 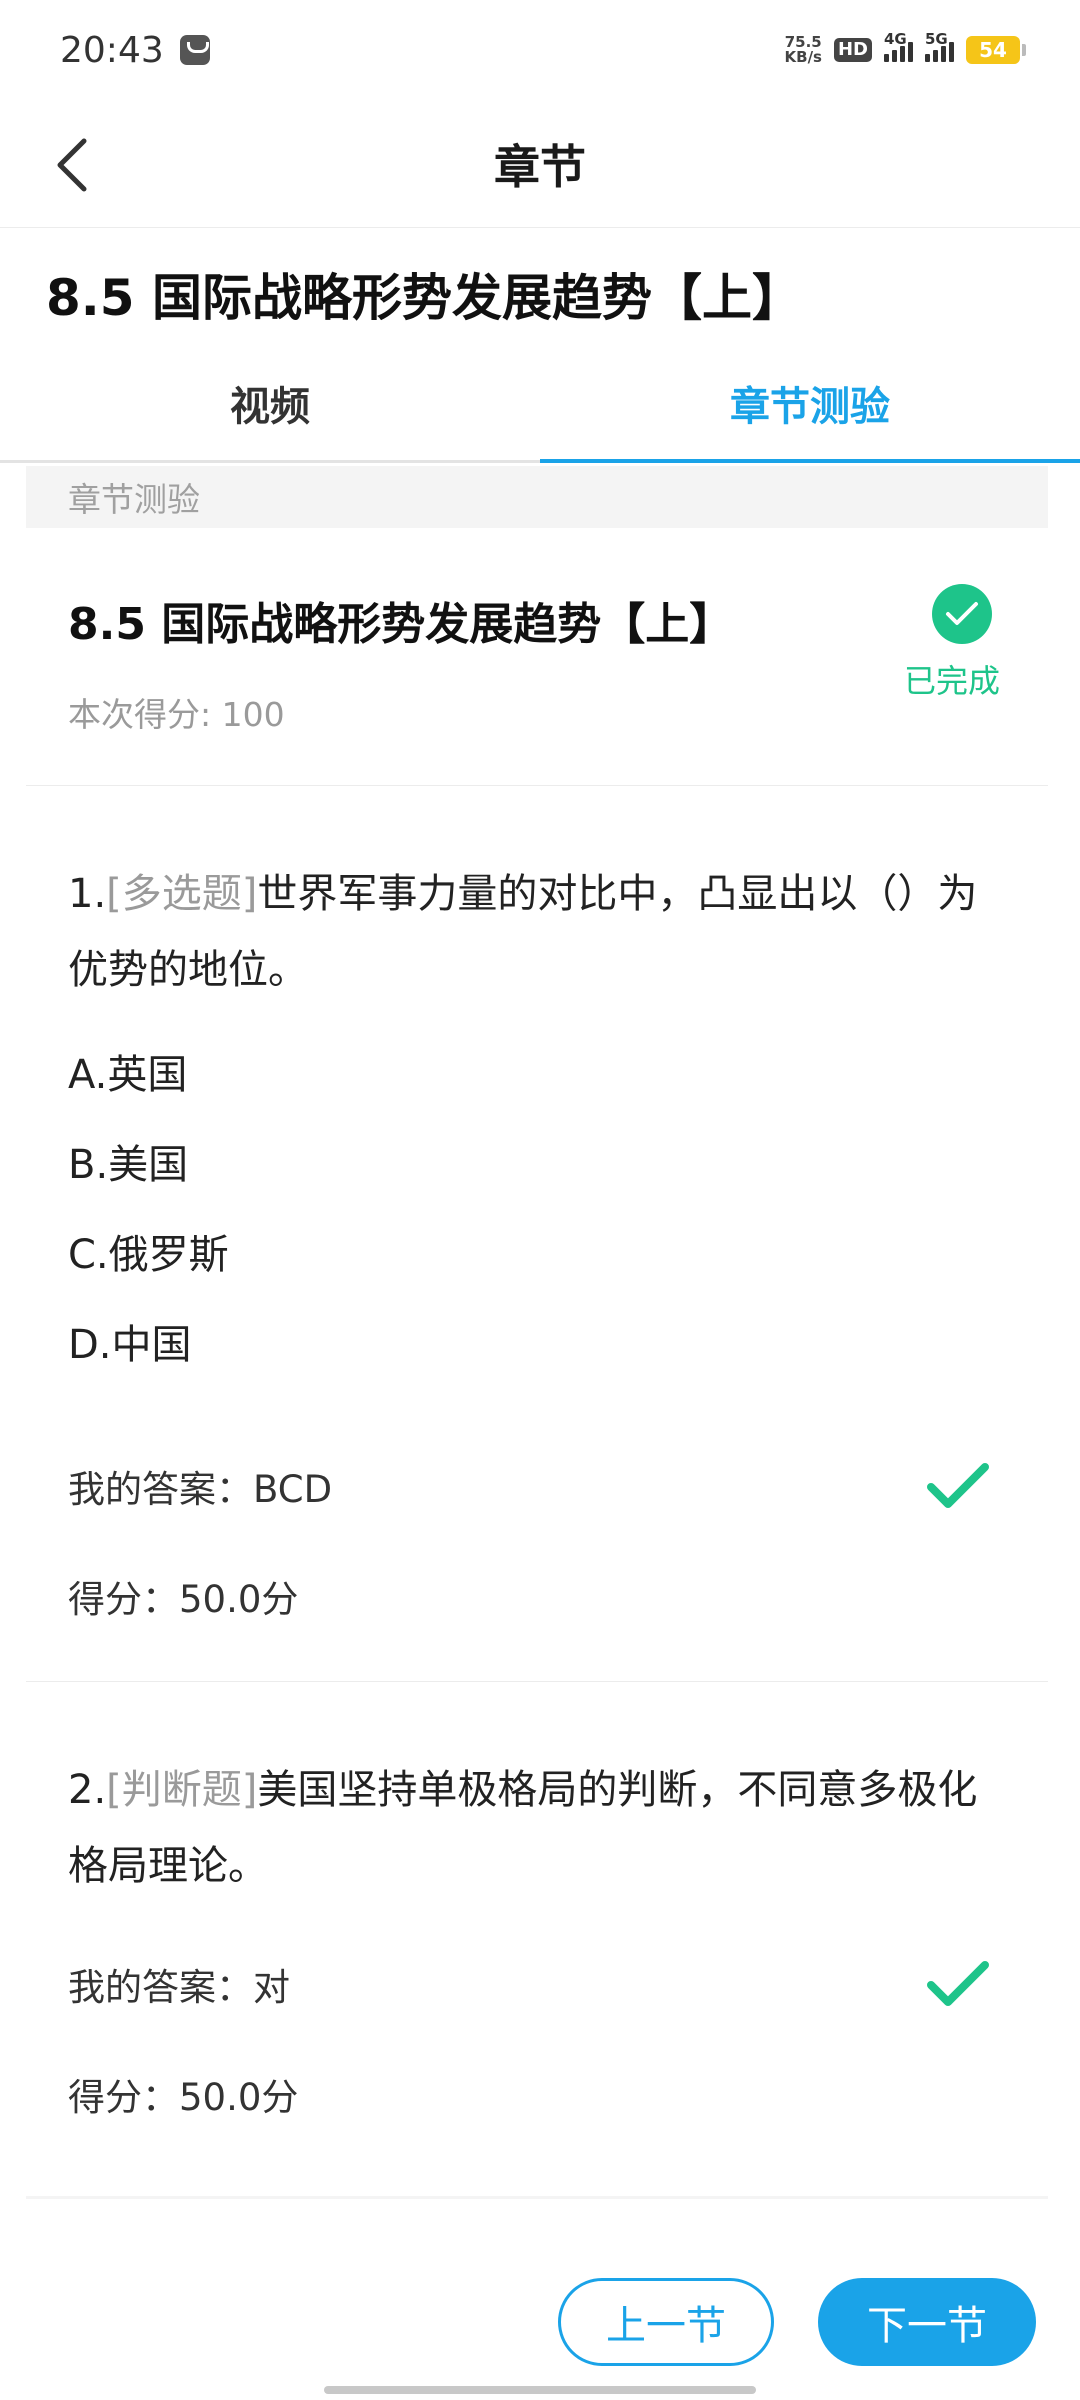 I want to click on status-right: 75.5 KB/s HD 4G 5G 54, so click(x=905, y=47).